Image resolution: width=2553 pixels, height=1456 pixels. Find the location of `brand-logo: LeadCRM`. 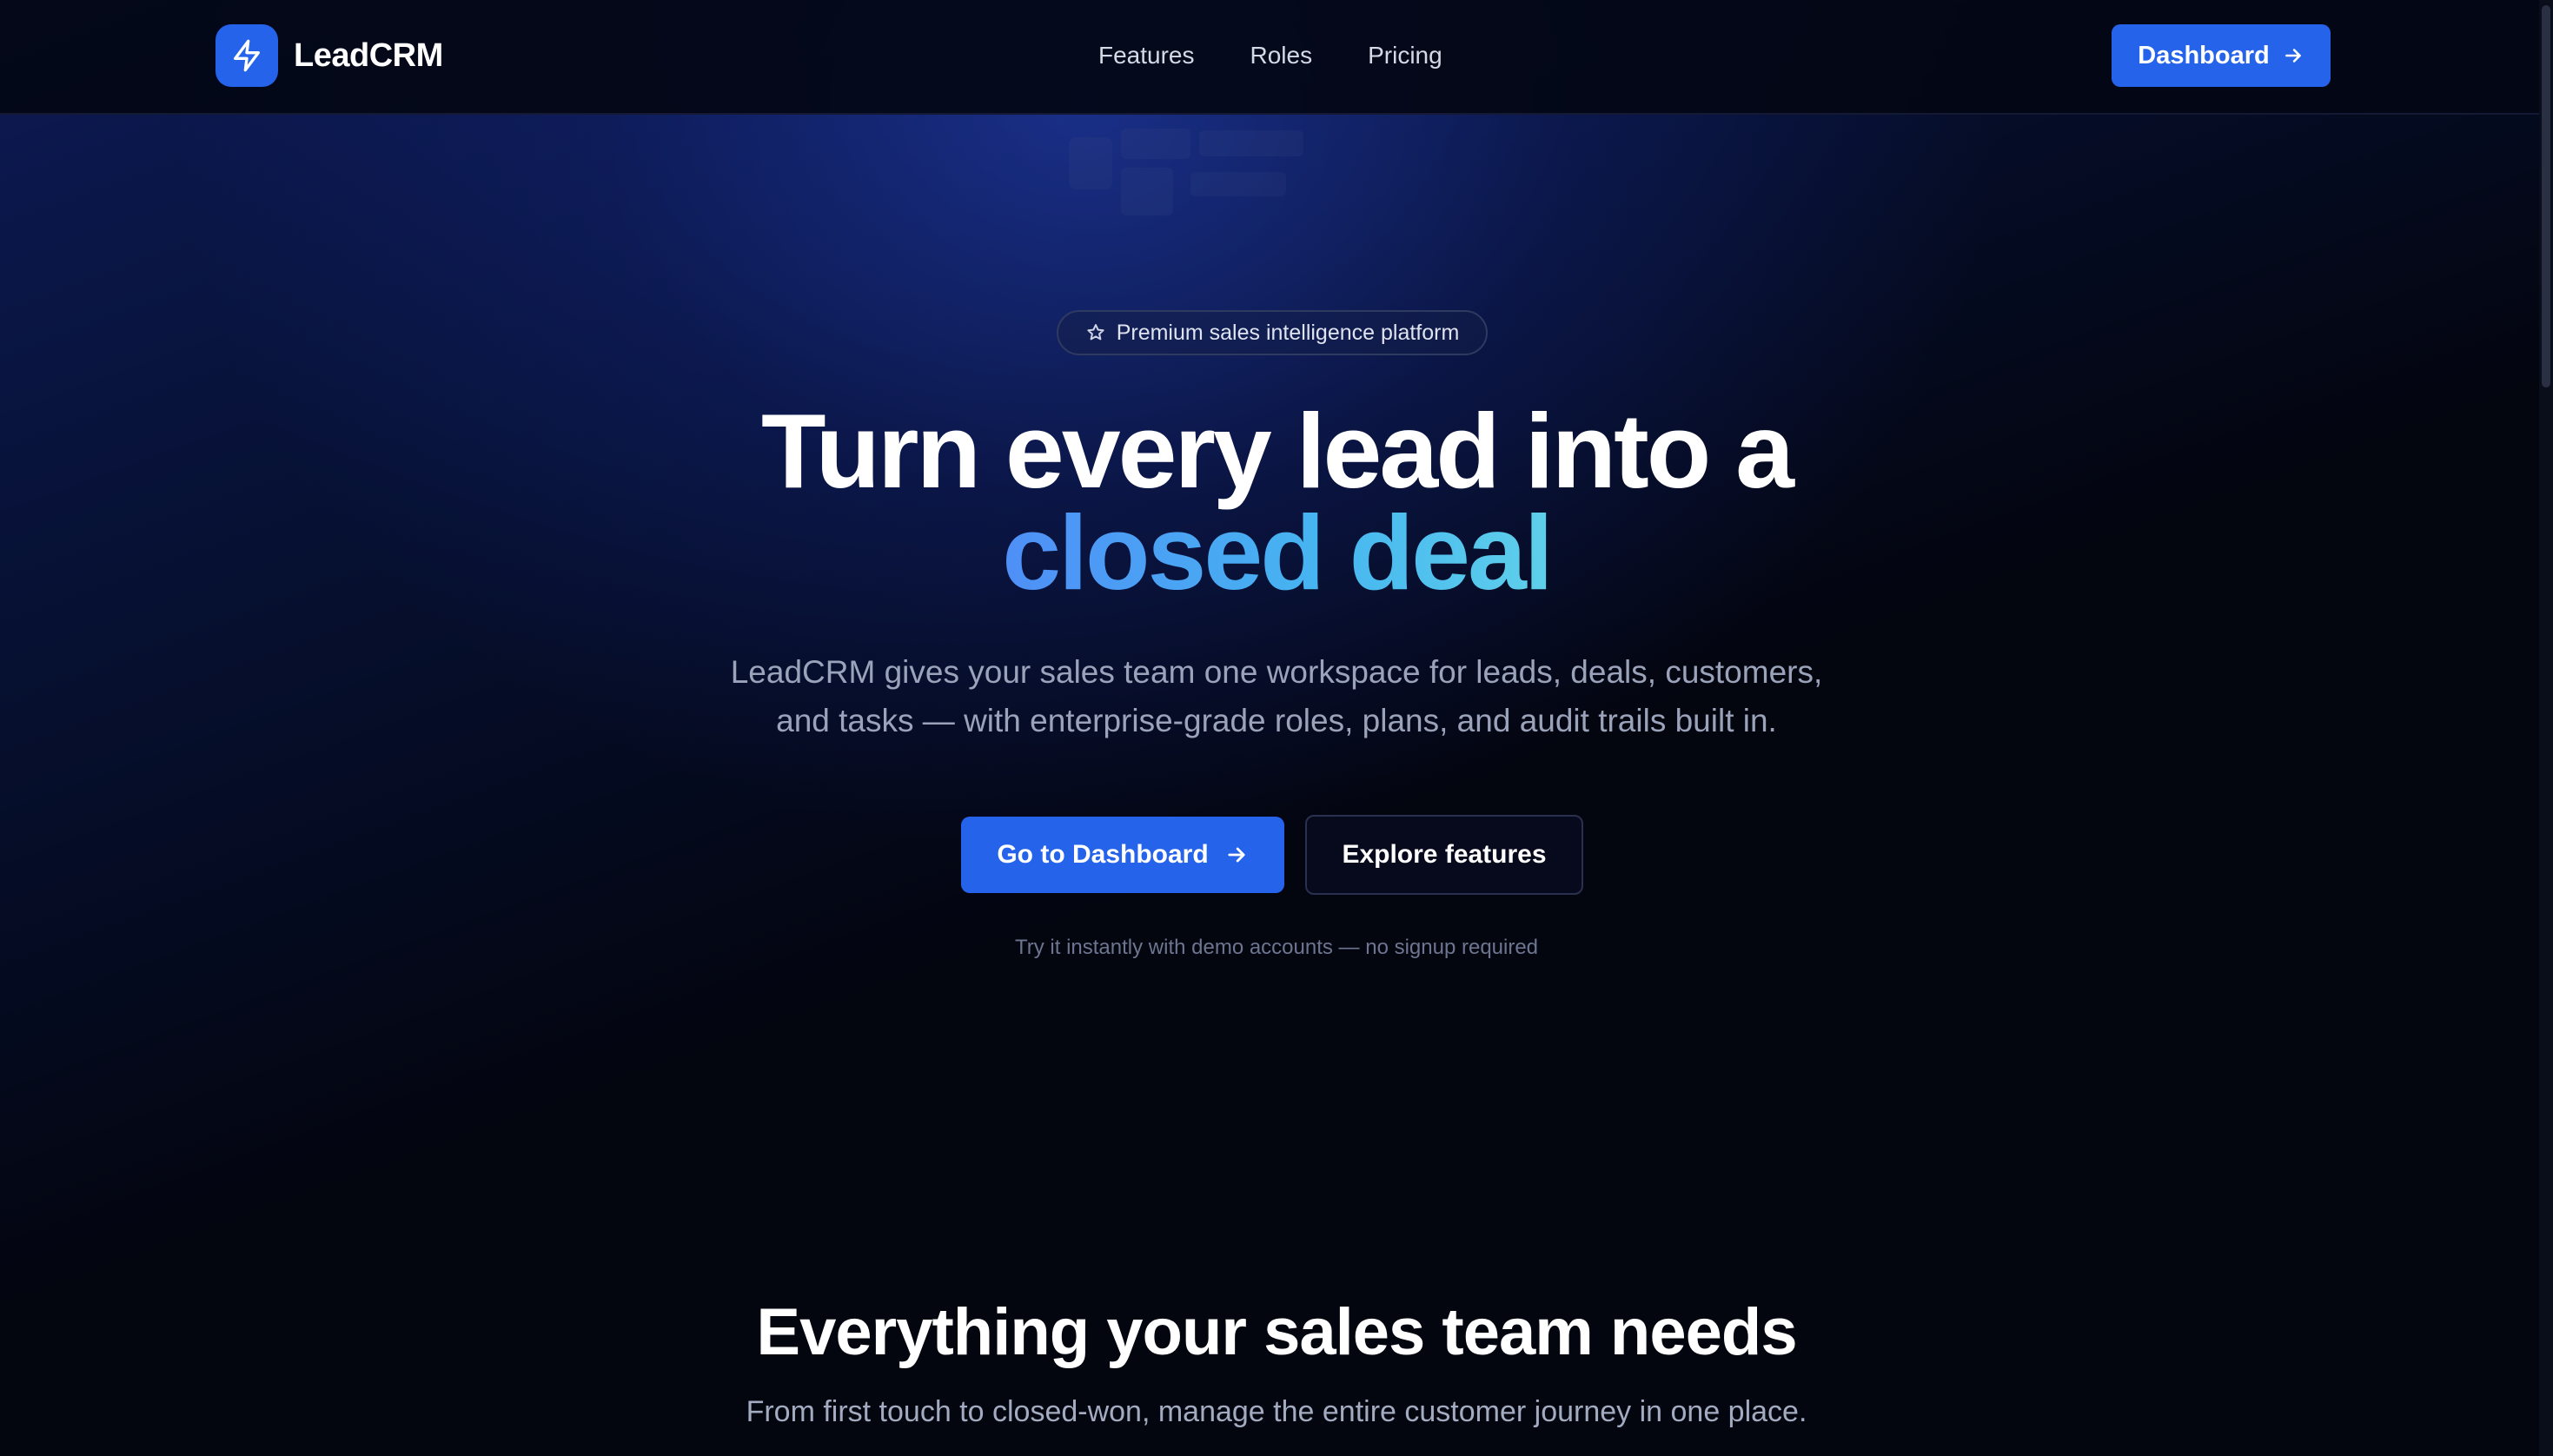

brand-logo: LeadCRM is located at coordinates (330, 55).